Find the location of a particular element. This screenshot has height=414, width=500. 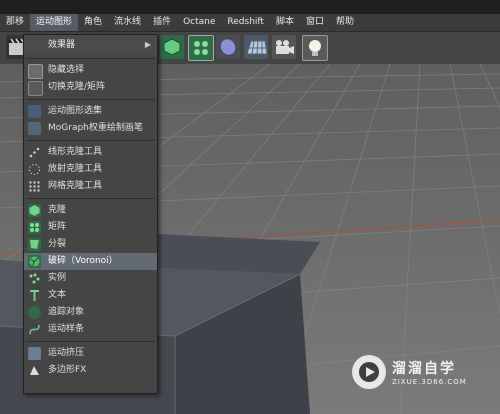

menu-item-label: 破碎（Voronoi） is located at coordinates (83, 261).